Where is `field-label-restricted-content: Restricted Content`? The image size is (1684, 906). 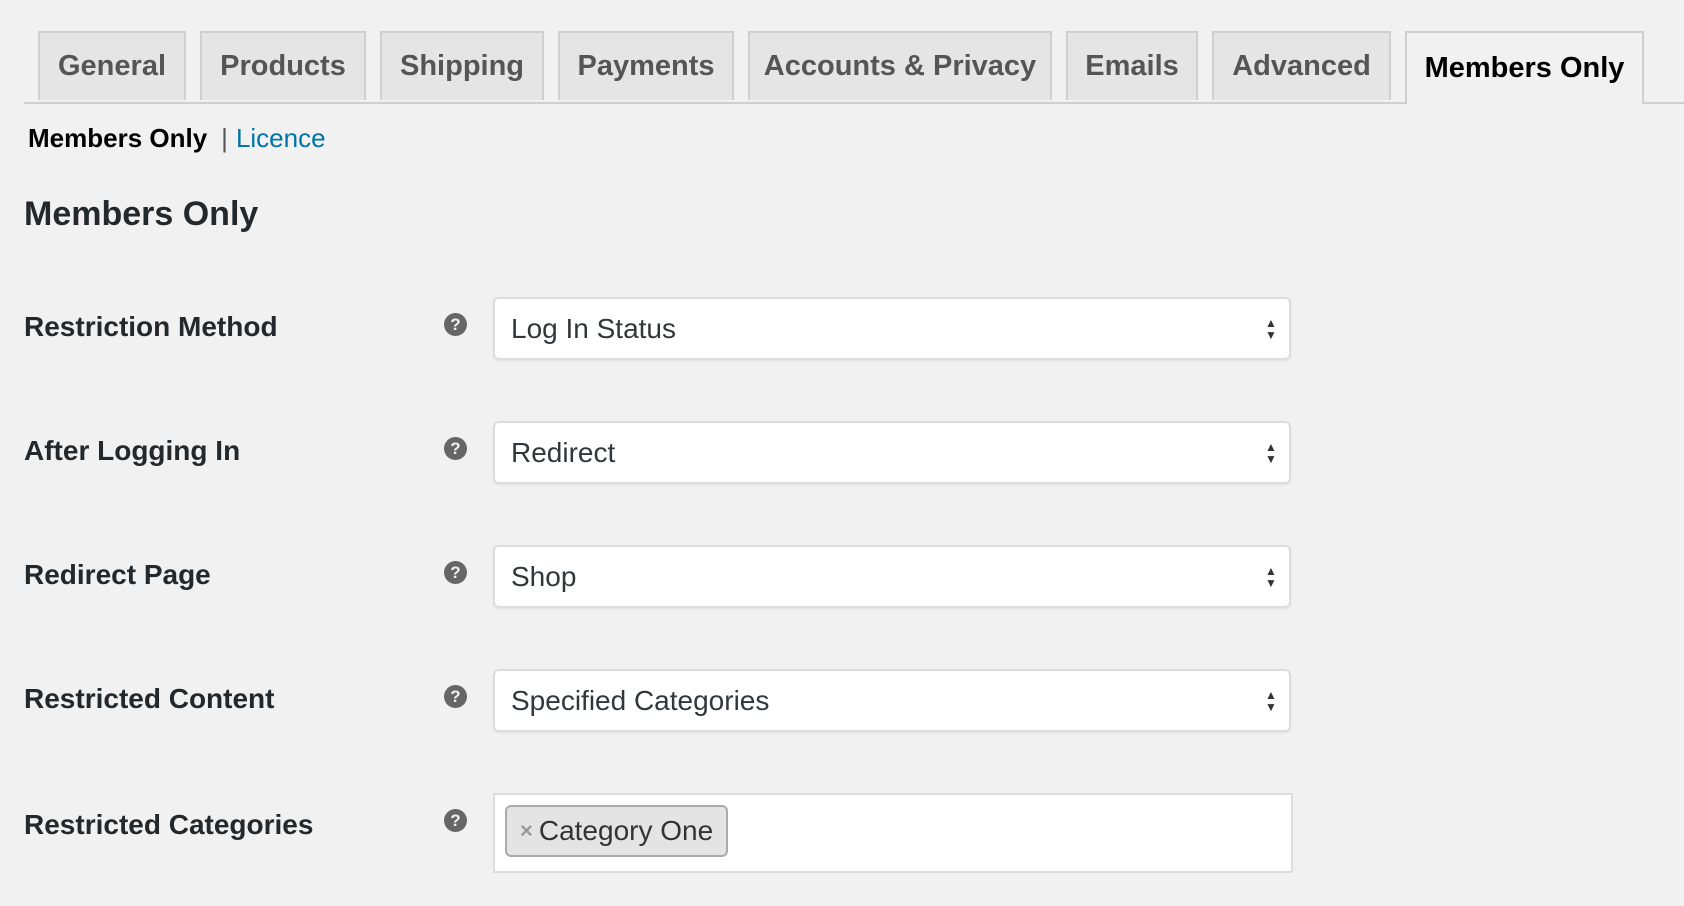 field-label-restricted-content: Restricted Content is located at coordinates (149, 698).